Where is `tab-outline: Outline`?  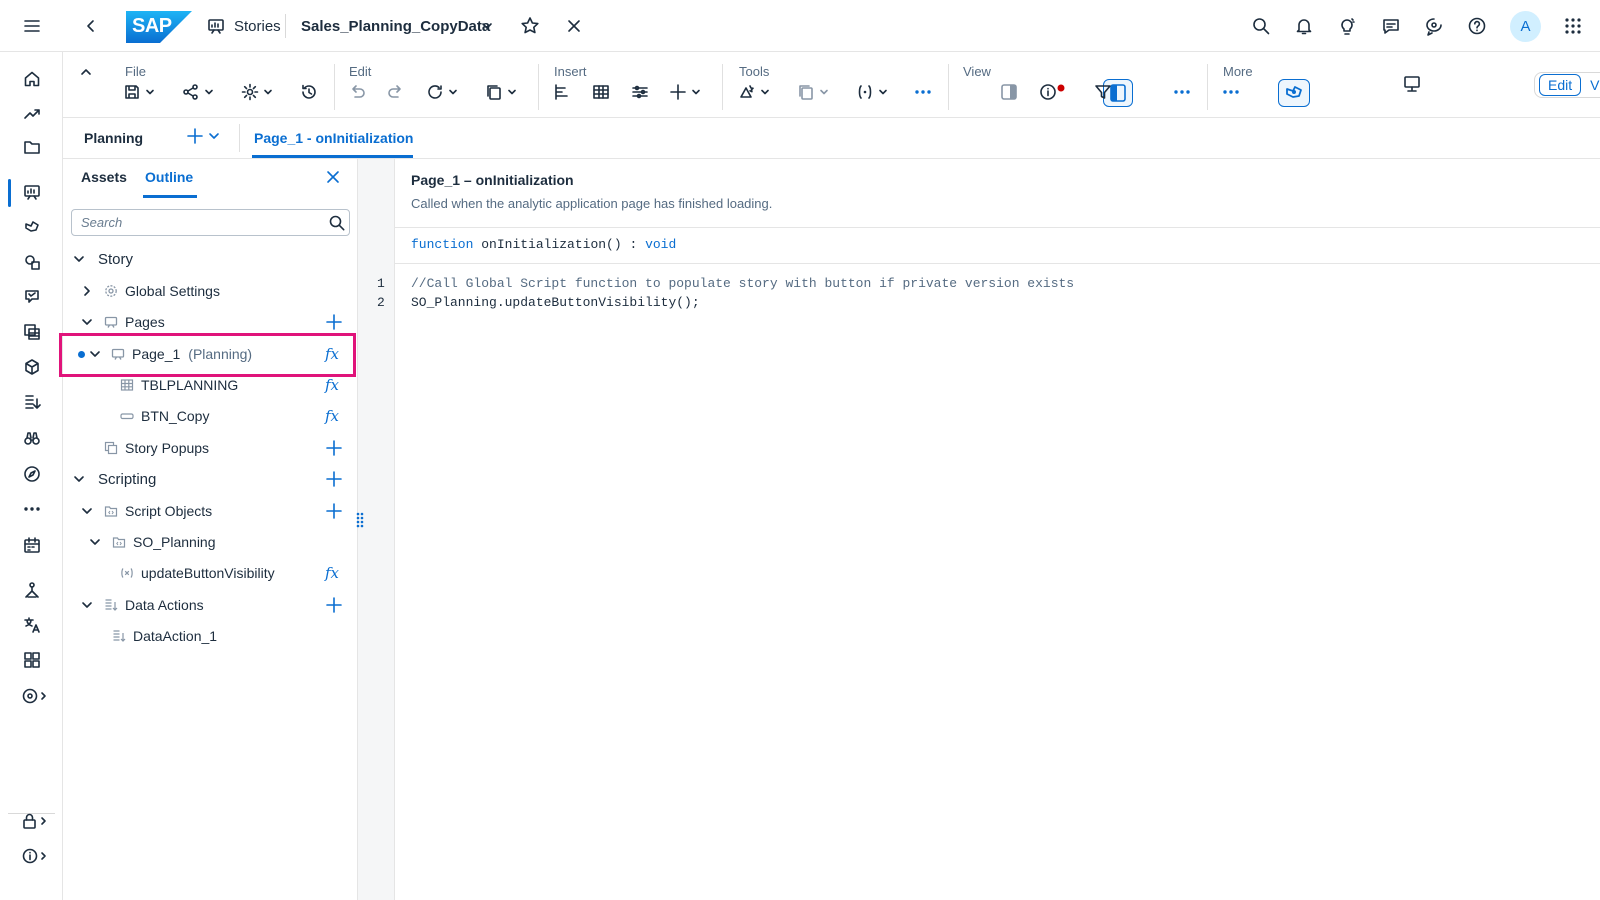
tab-outline: Outline is located at coordinates (169, 177).